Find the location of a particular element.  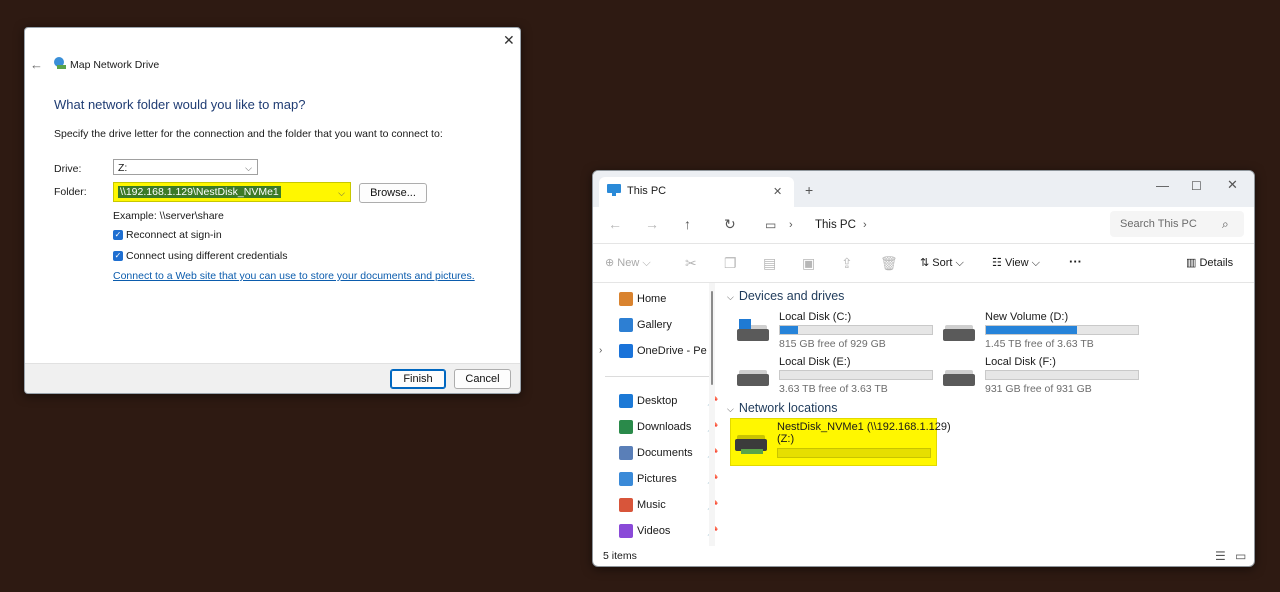

maximize-icon: ☐ is located at coordinates (1196, 186).